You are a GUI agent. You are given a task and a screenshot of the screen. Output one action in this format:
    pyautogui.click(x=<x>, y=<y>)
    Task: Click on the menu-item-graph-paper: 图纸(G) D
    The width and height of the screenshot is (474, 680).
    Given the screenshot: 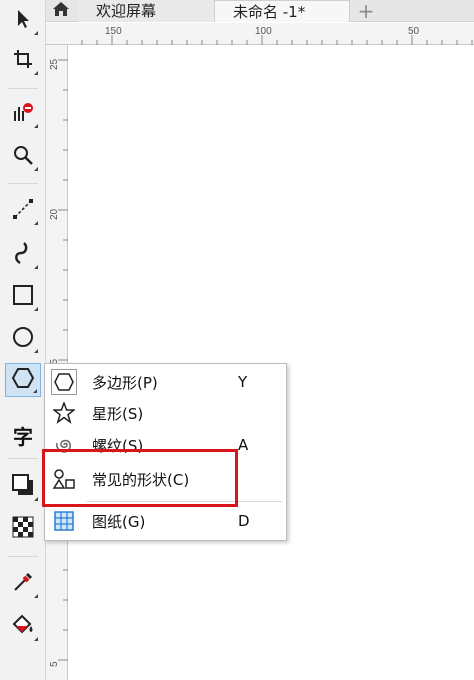 What is the action you would take?
    pyautogui.click(x=165, y=521)
    